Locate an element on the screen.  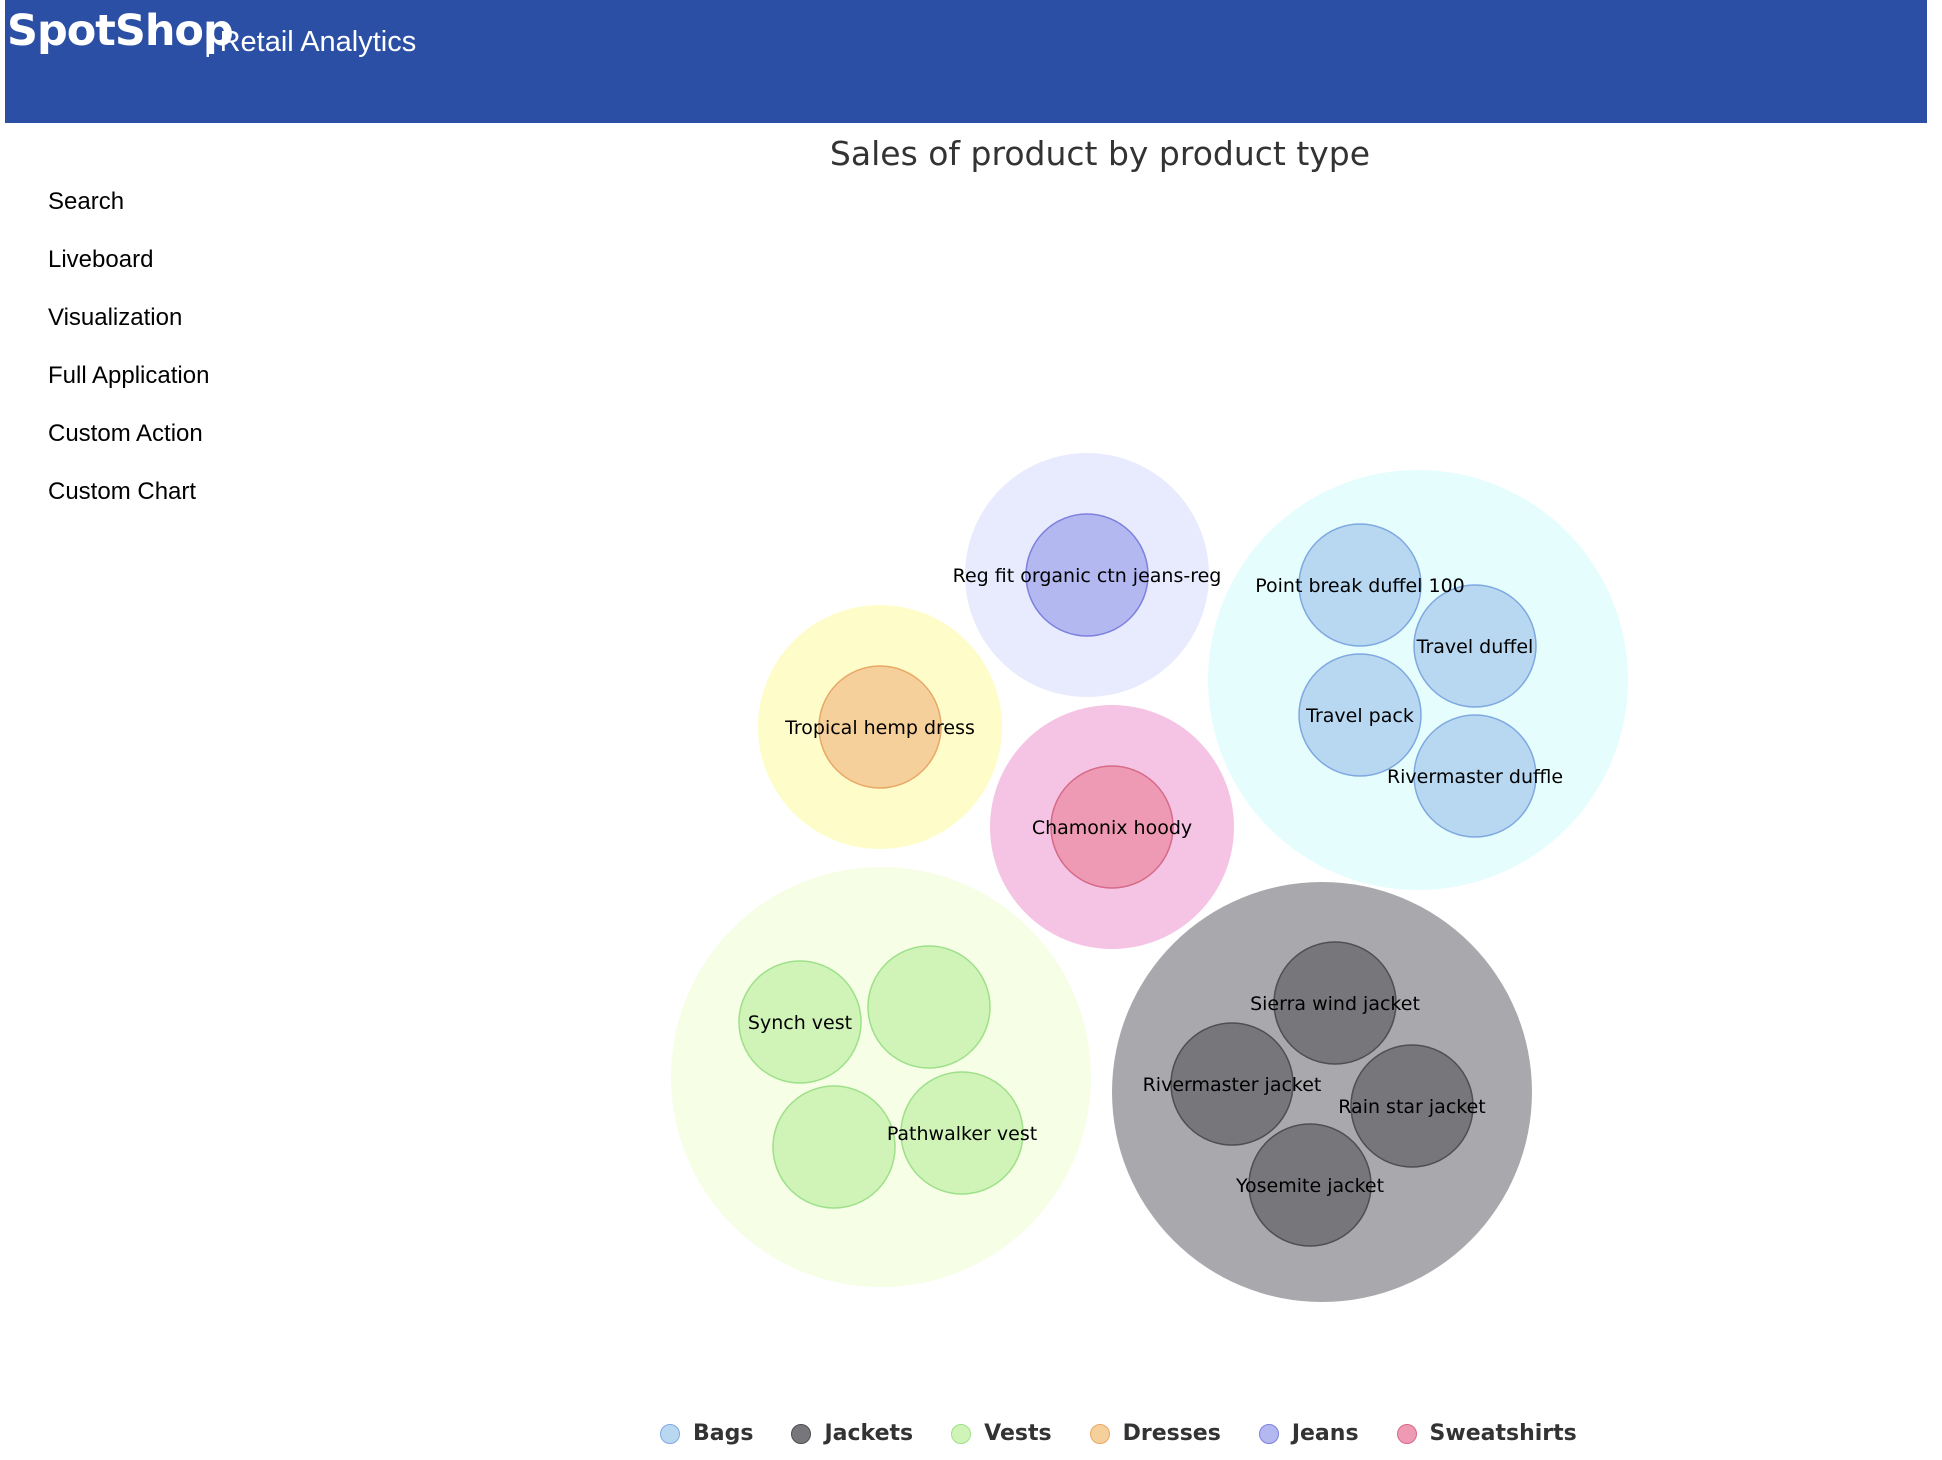
legend-swatch-sweatshirts is located at coordinates (1406, 1433).